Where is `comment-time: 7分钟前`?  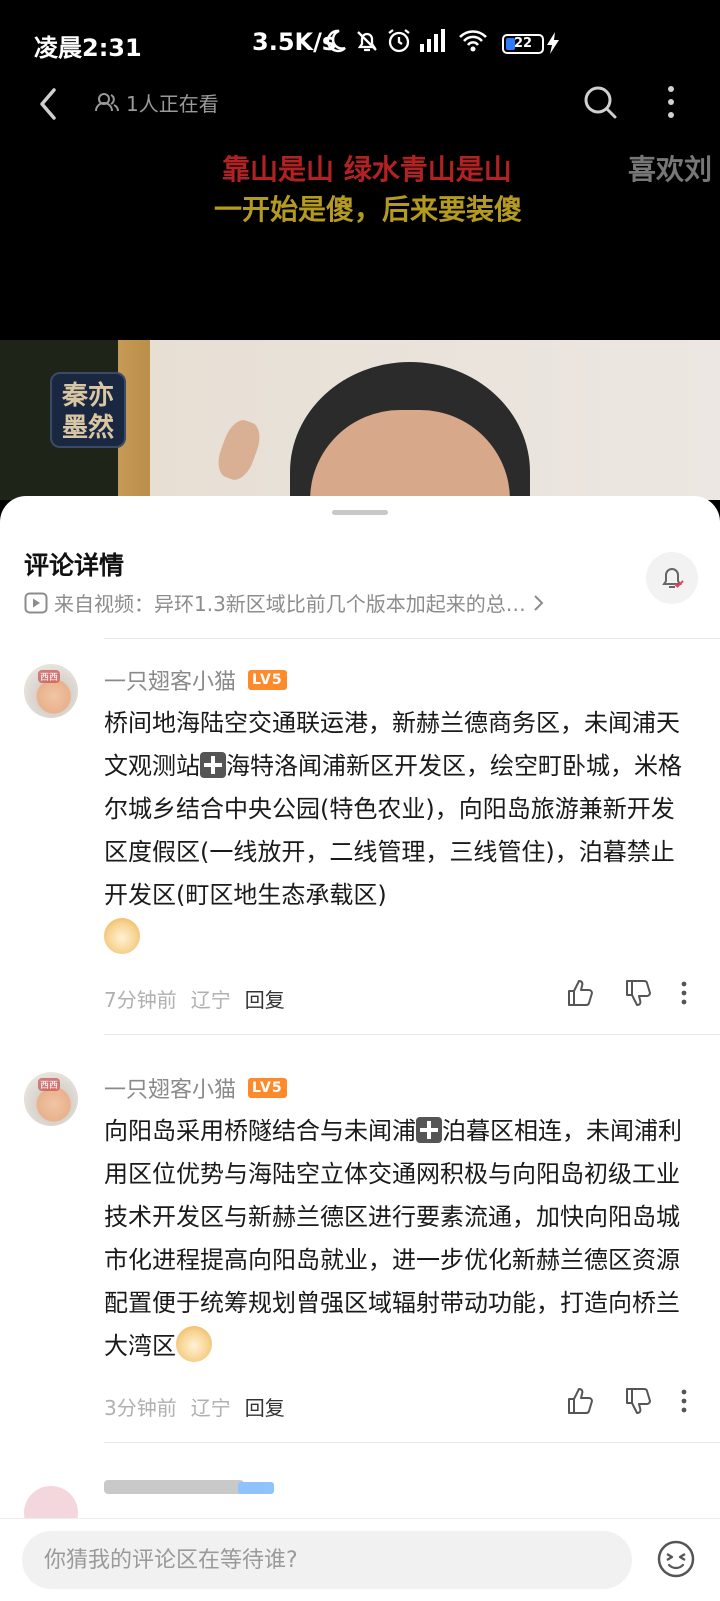
comment-time: 7分钟前 is located at coordinates (140, 1000).